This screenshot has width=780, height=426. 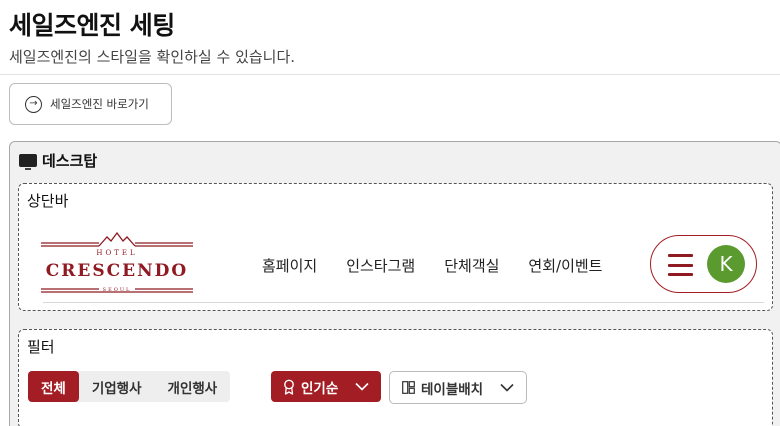 What do you see at coordinates (152, 57) in the screenshot?
I see `page-subtitle: 세일즈엔진의 스타일을 확인하실 수 있습니다.` at bounding box center [152, 57].